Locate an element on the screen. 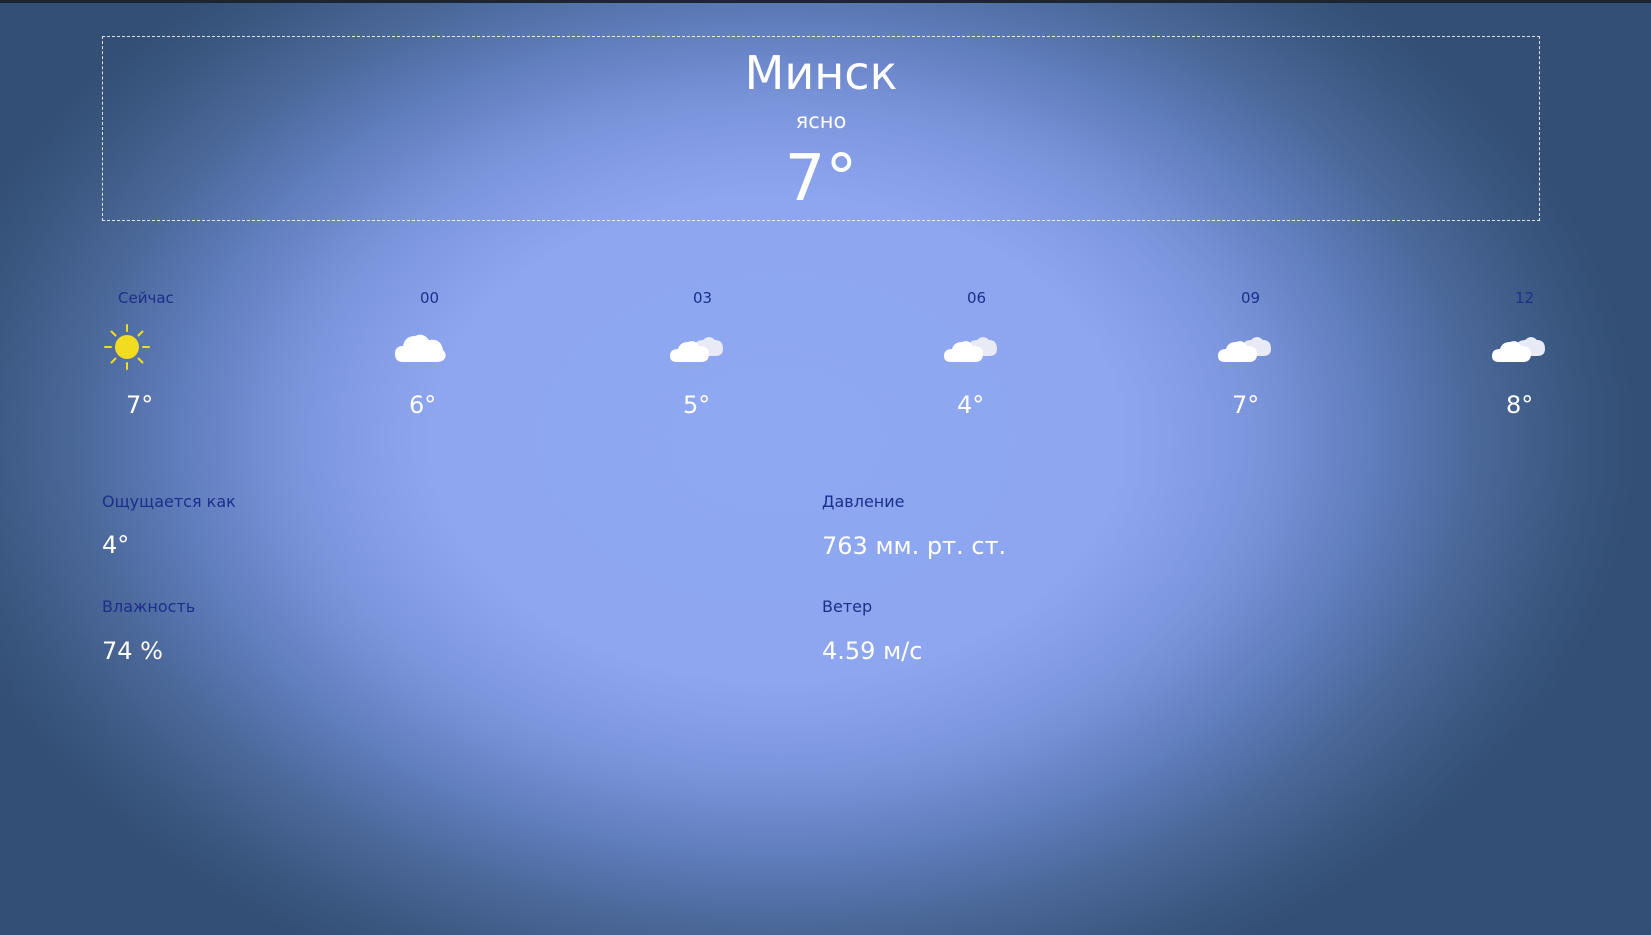  humidity-value: 74 % is located at coordinates (132, 651).